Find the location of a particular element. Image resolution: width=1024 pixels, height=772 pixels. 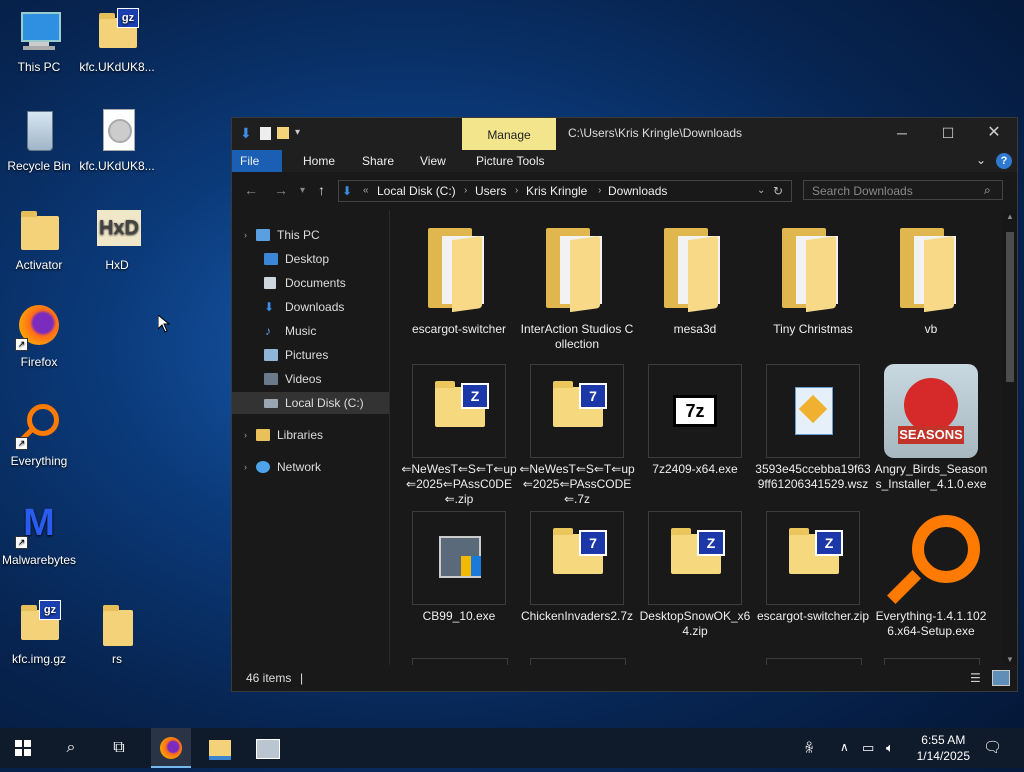

forward-button: → is located at coordinates (281, 190).